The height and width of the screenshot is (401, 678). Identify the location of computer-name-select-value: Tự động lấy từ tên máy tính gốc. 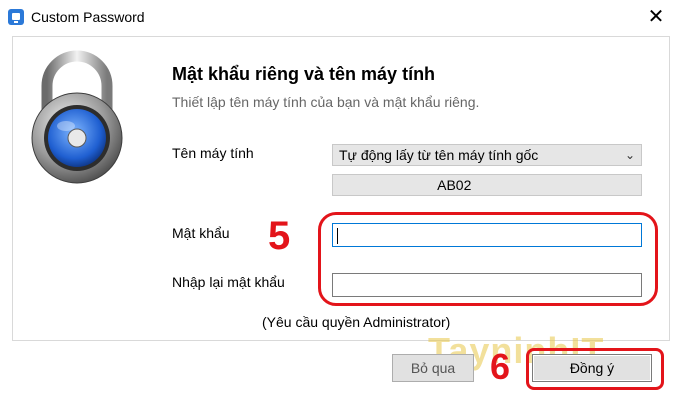
(439, 155).